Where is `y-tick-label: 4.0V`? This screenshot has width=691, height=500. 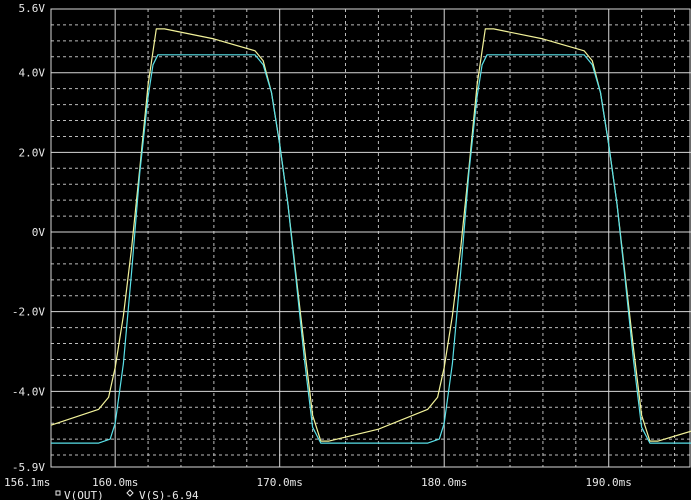
y-tick-label: 4.0V is located at coordinates (32, 73).